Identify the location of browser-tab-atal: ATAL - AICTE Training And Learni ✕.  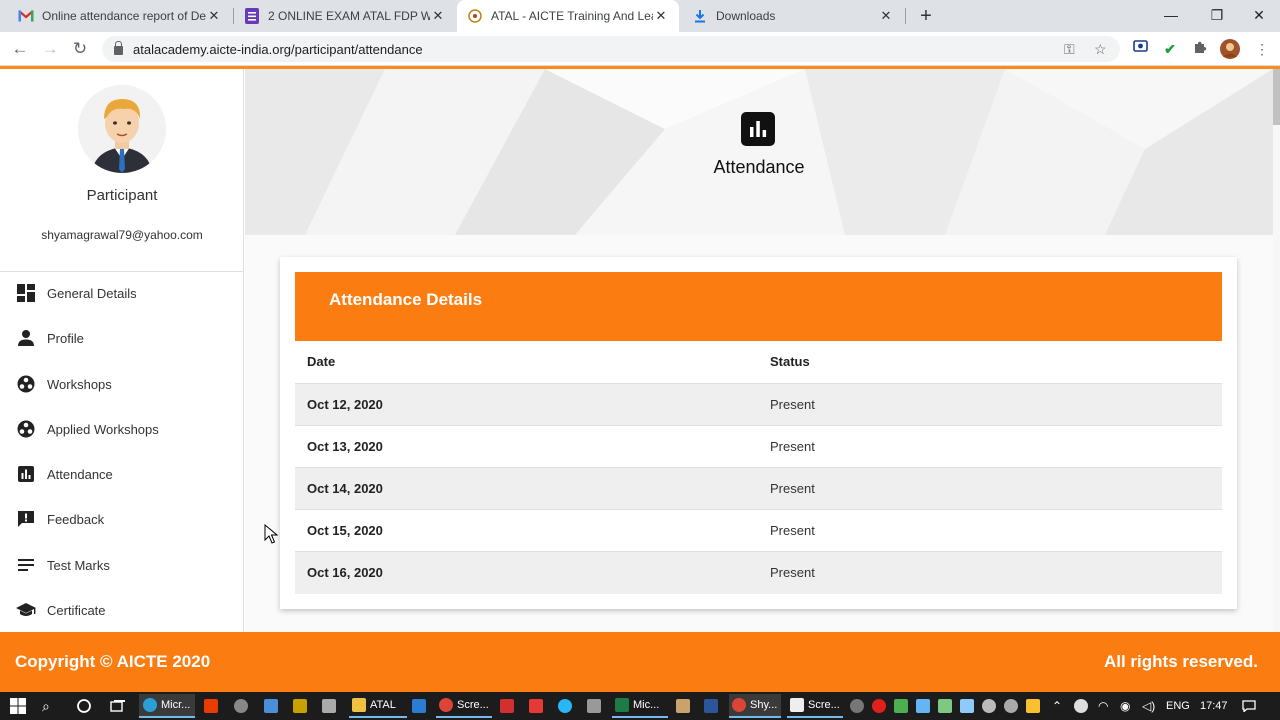
(568, 16).